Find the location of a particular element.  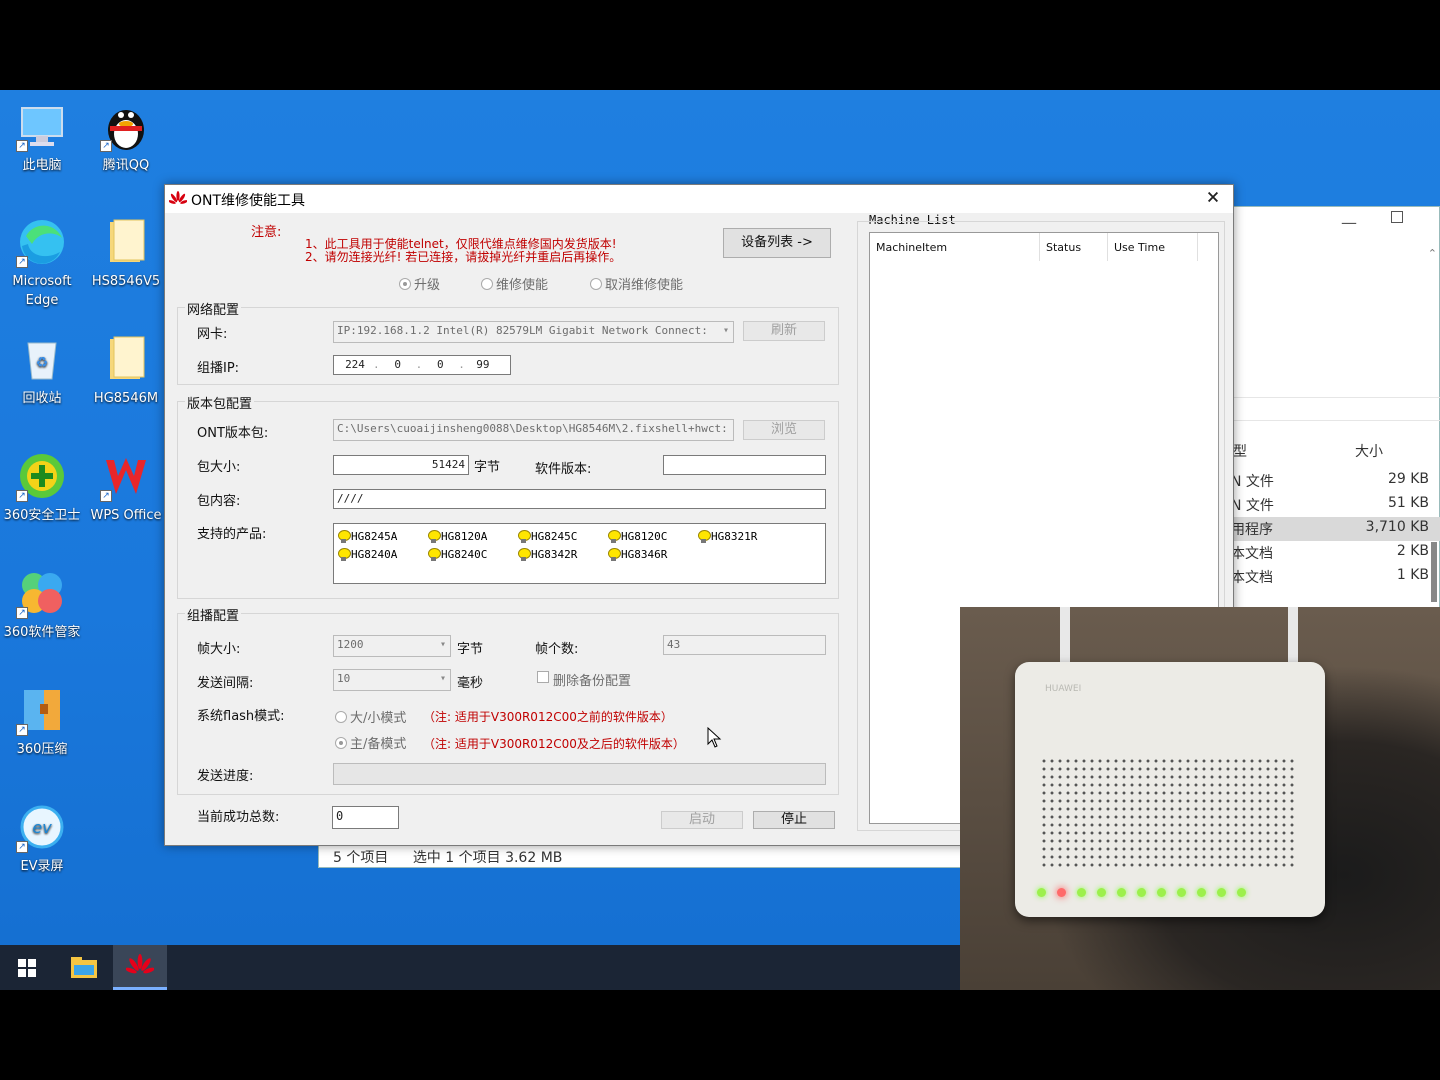

qq-icon: ↗ is located at coordinates (126, 126).